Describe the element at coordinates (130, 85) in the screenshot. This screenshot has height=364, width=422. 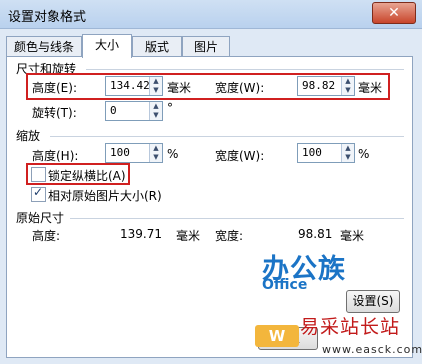
I see `height-value: 134.42` at that location.